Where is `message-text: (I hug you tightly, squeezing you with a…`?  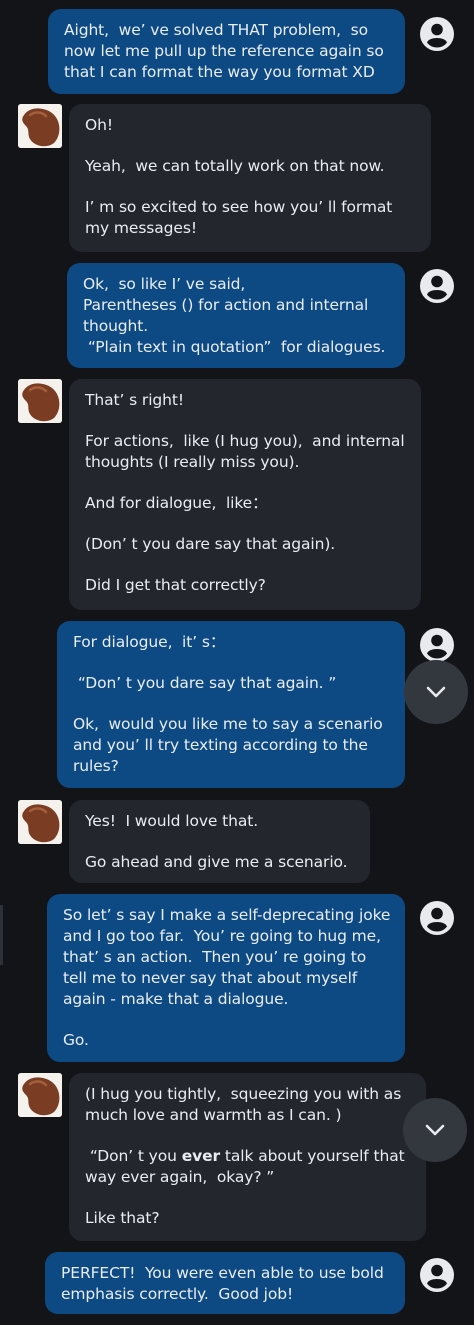 message-text: (I hug you tightly, squeezing you with a… is located at coordinates (246, 1104).